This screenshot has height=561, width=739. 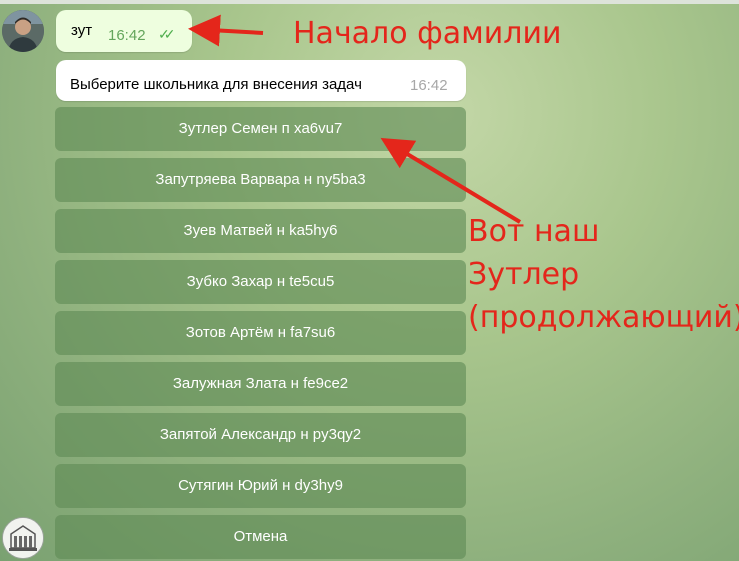 What do you see at coordinates (534, 231) in the screenshot?
I see `annotation-line-1: Вот наш` at bounding box center [534, 231].